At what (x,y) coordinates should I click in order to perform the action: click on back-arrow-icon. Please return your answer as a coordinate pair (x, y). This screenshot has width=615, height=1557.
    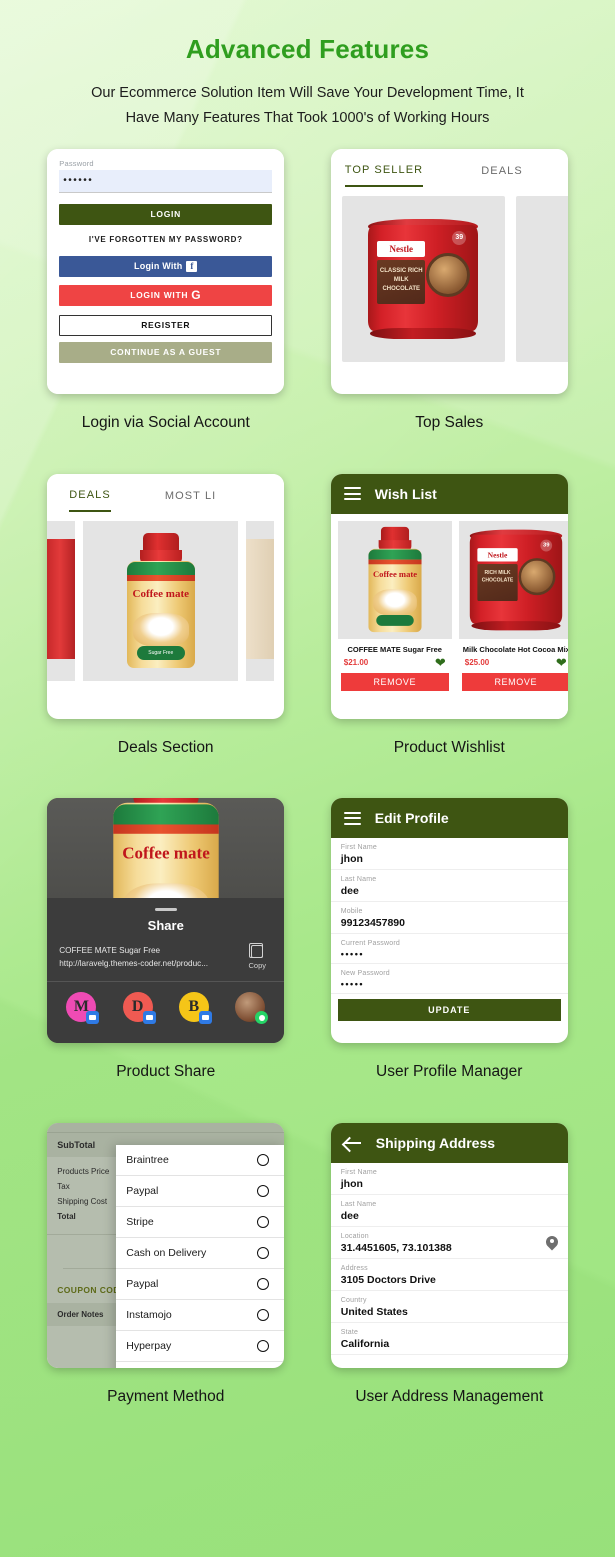
    Looking at the image, I should click on (352, 1143).